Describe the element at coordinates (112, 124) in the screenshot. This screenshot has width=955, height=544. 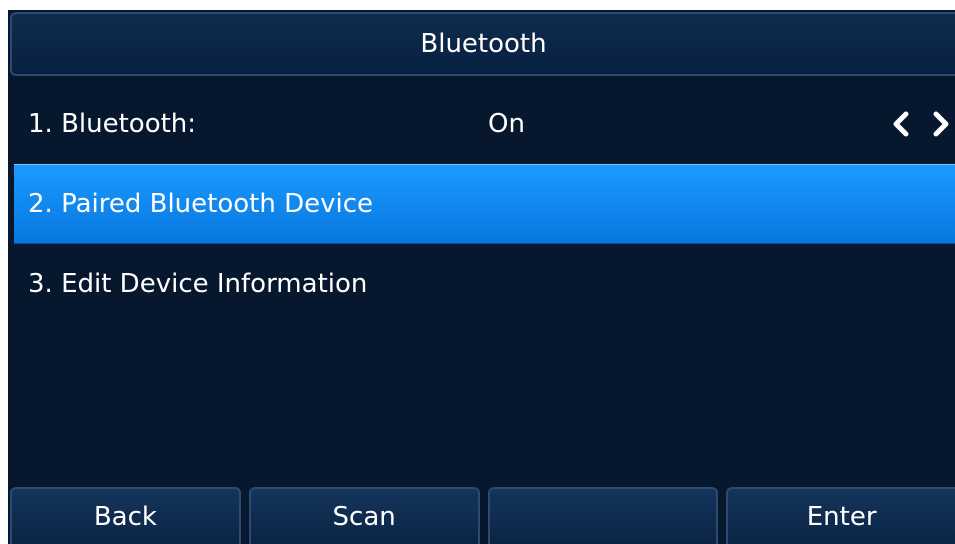
I see `menu-item-label: 1. Bluetooth:` at that location.